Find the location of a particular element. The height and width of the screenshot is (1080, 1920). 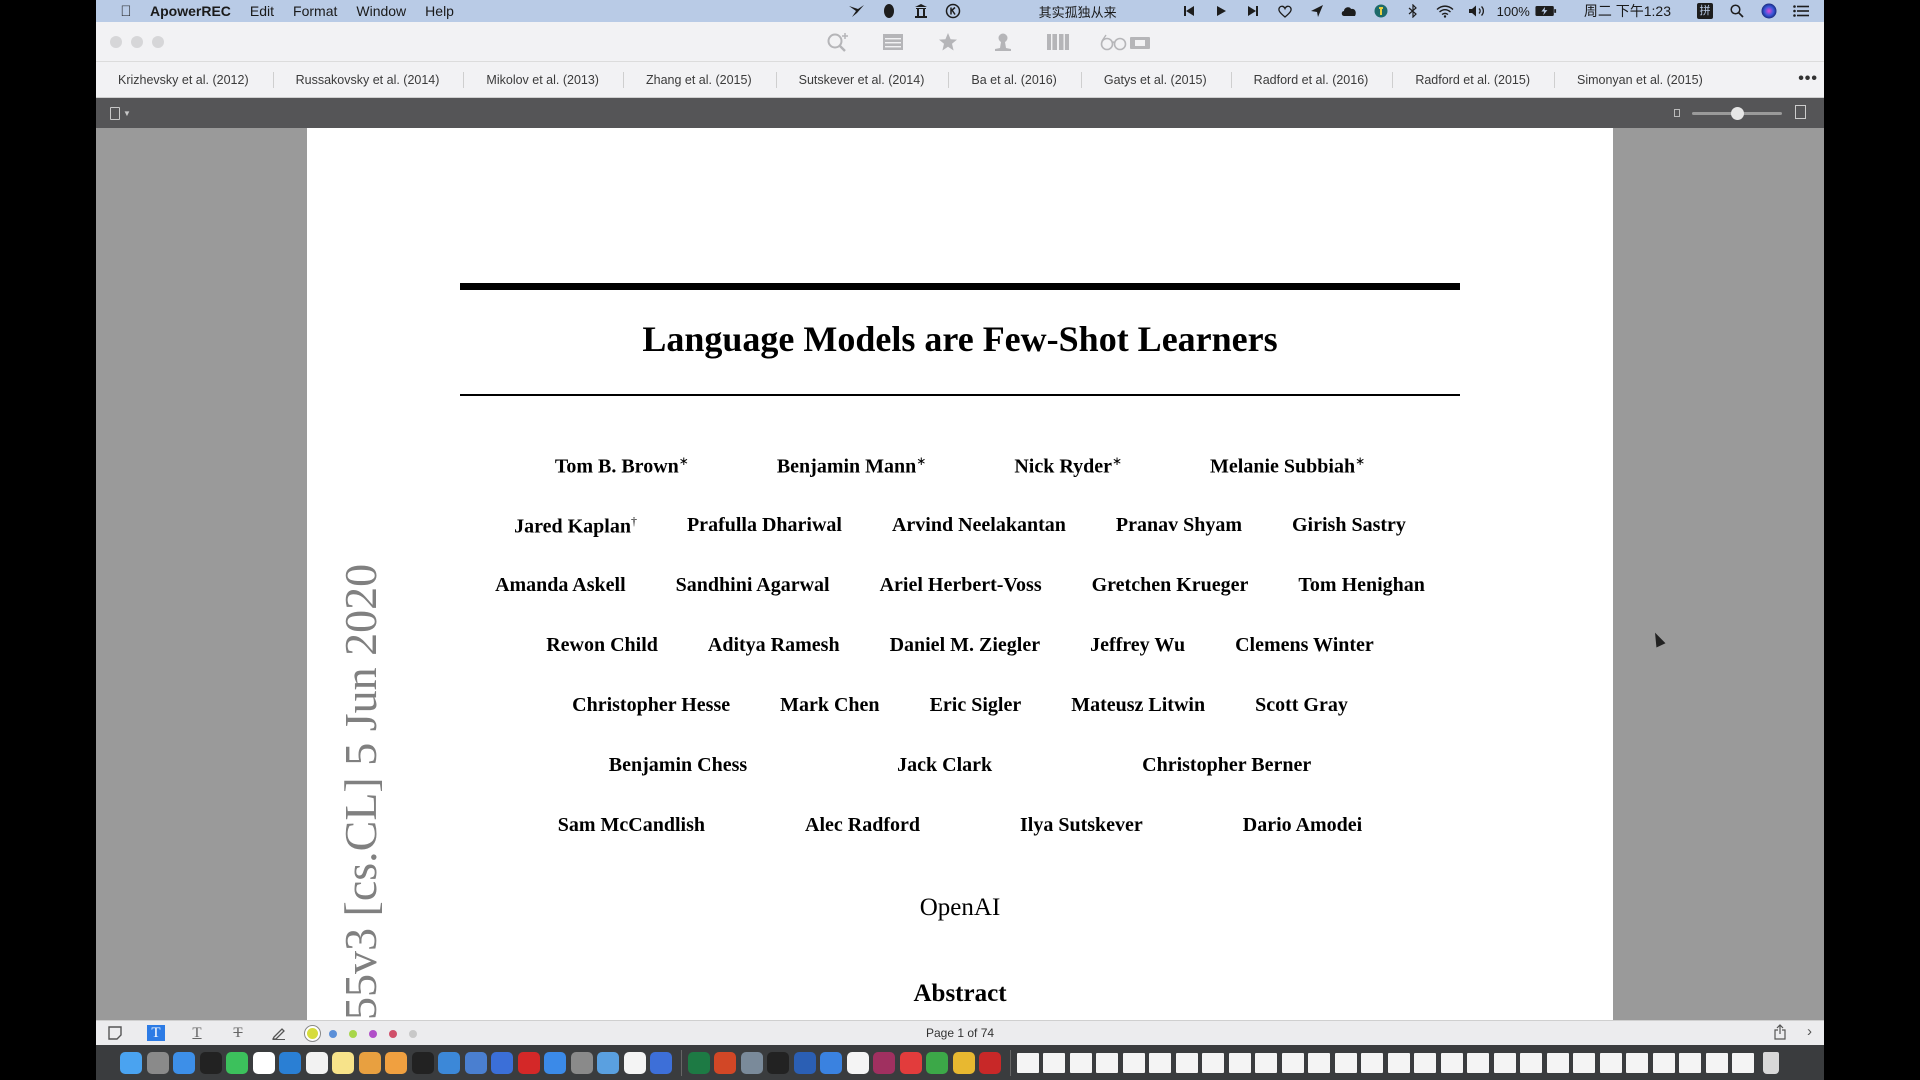

dock-app-icon-system-preferences is located at coordinates (581, 1062).